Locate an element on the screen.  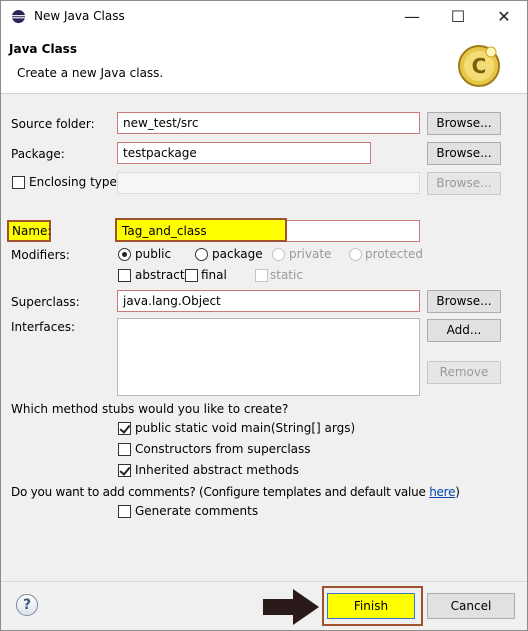
cancel-button: Cancel is located at coordinates (471, 606).